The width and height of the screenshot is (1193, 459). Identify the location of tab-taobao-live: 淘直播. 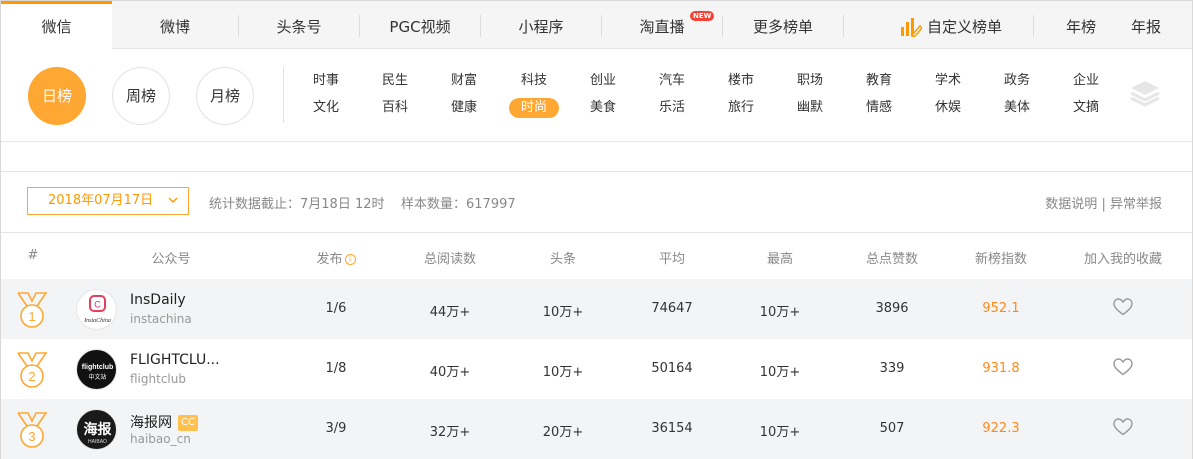
(662, 25).